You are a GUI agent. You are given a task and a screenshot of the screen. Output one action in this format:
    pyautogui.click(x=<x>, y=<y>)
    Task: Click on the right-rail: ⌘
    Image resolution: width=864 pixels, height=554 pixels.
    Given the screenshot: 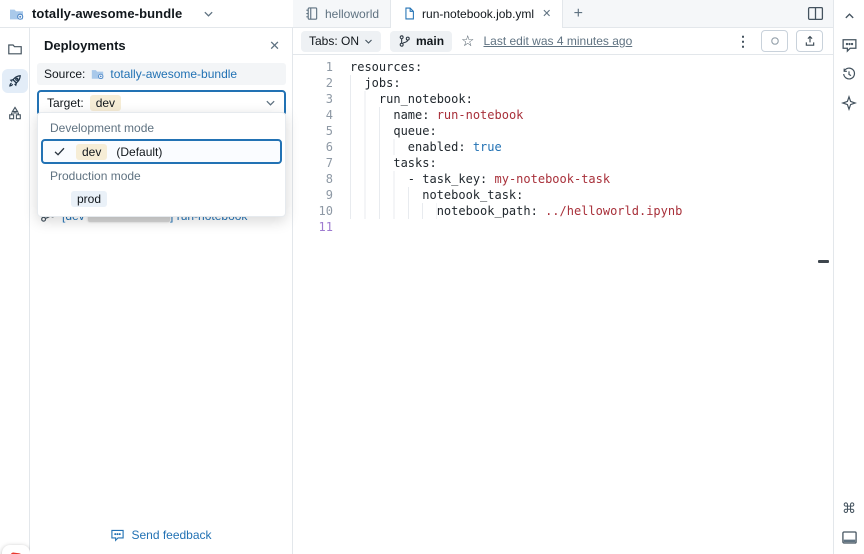 What is the action you would take?
    pyautogui.click(x=848, y=277)
    